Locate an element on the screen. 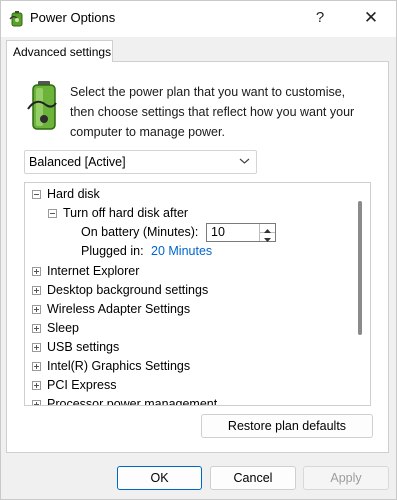 The width and height of the screenshot is (397, 500). tab-advanced-settings: Advanced settings is located at coordinates (59, 51).